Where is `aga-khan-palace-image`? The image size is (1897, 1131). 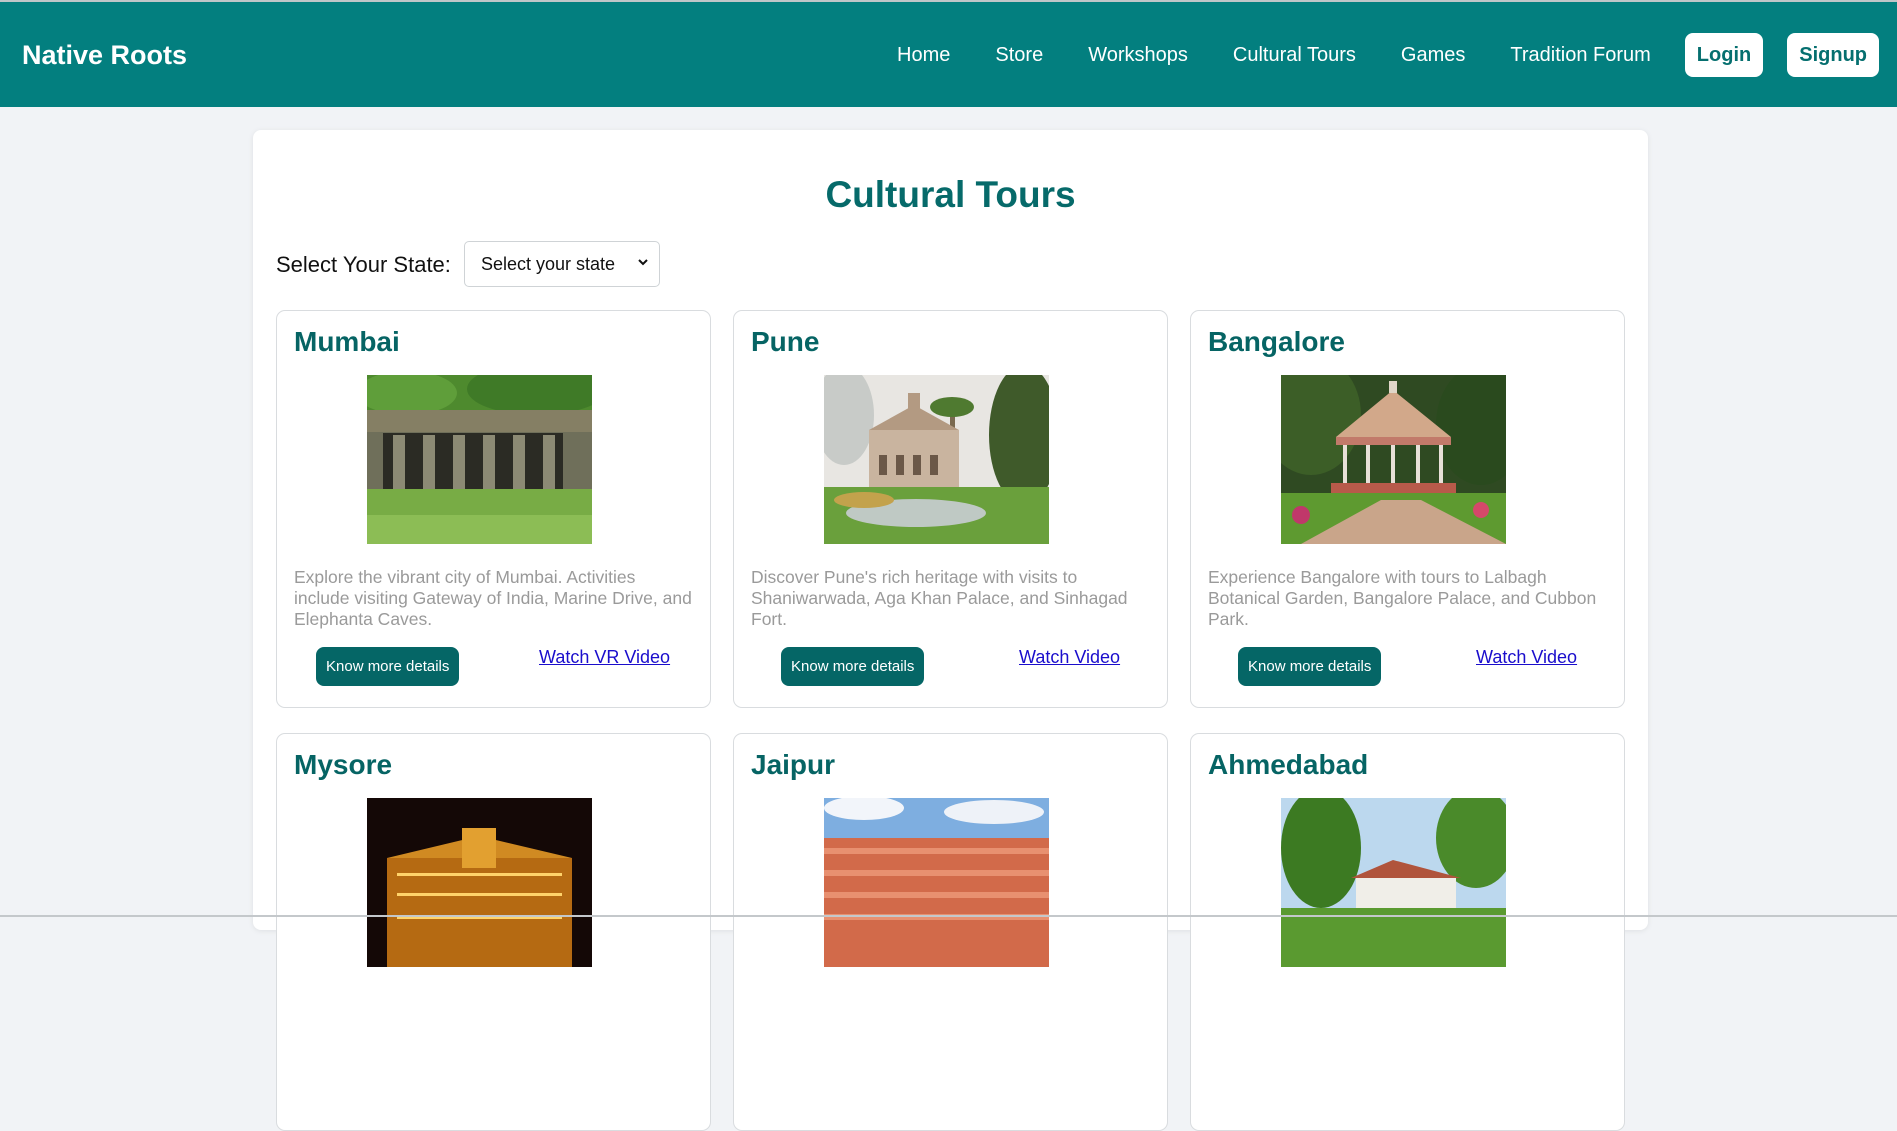
aga-khan-palace-image is located at coordinates (936, 459).